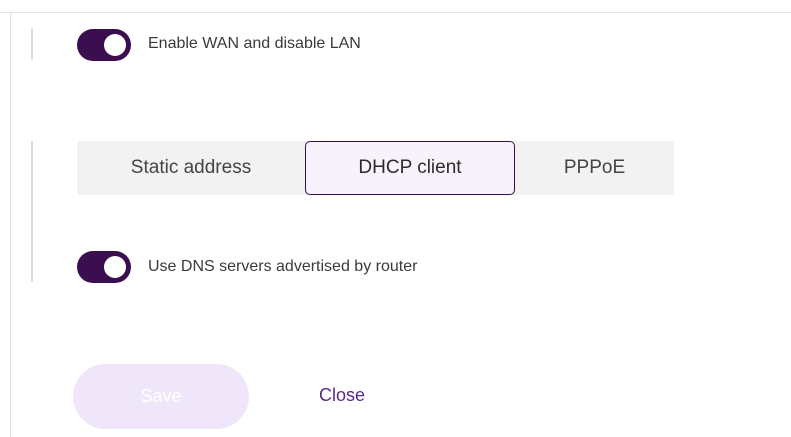 This screenshot has height=437, width=791. Describe the element at coordinates (395, 12) in the screenshot. I see `panel-top-border` at that location.